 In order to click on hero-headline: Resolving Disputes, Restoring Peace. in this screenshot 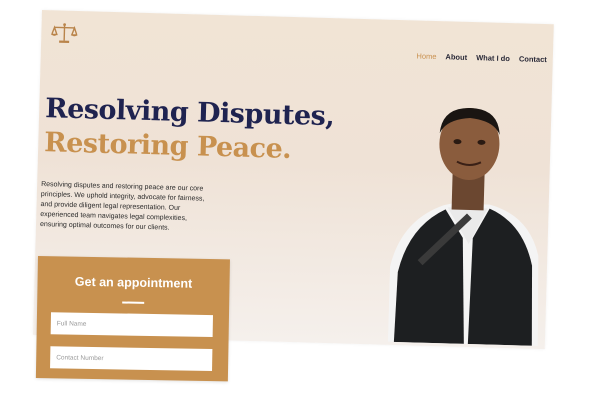, I will do `click(189, 130)`.